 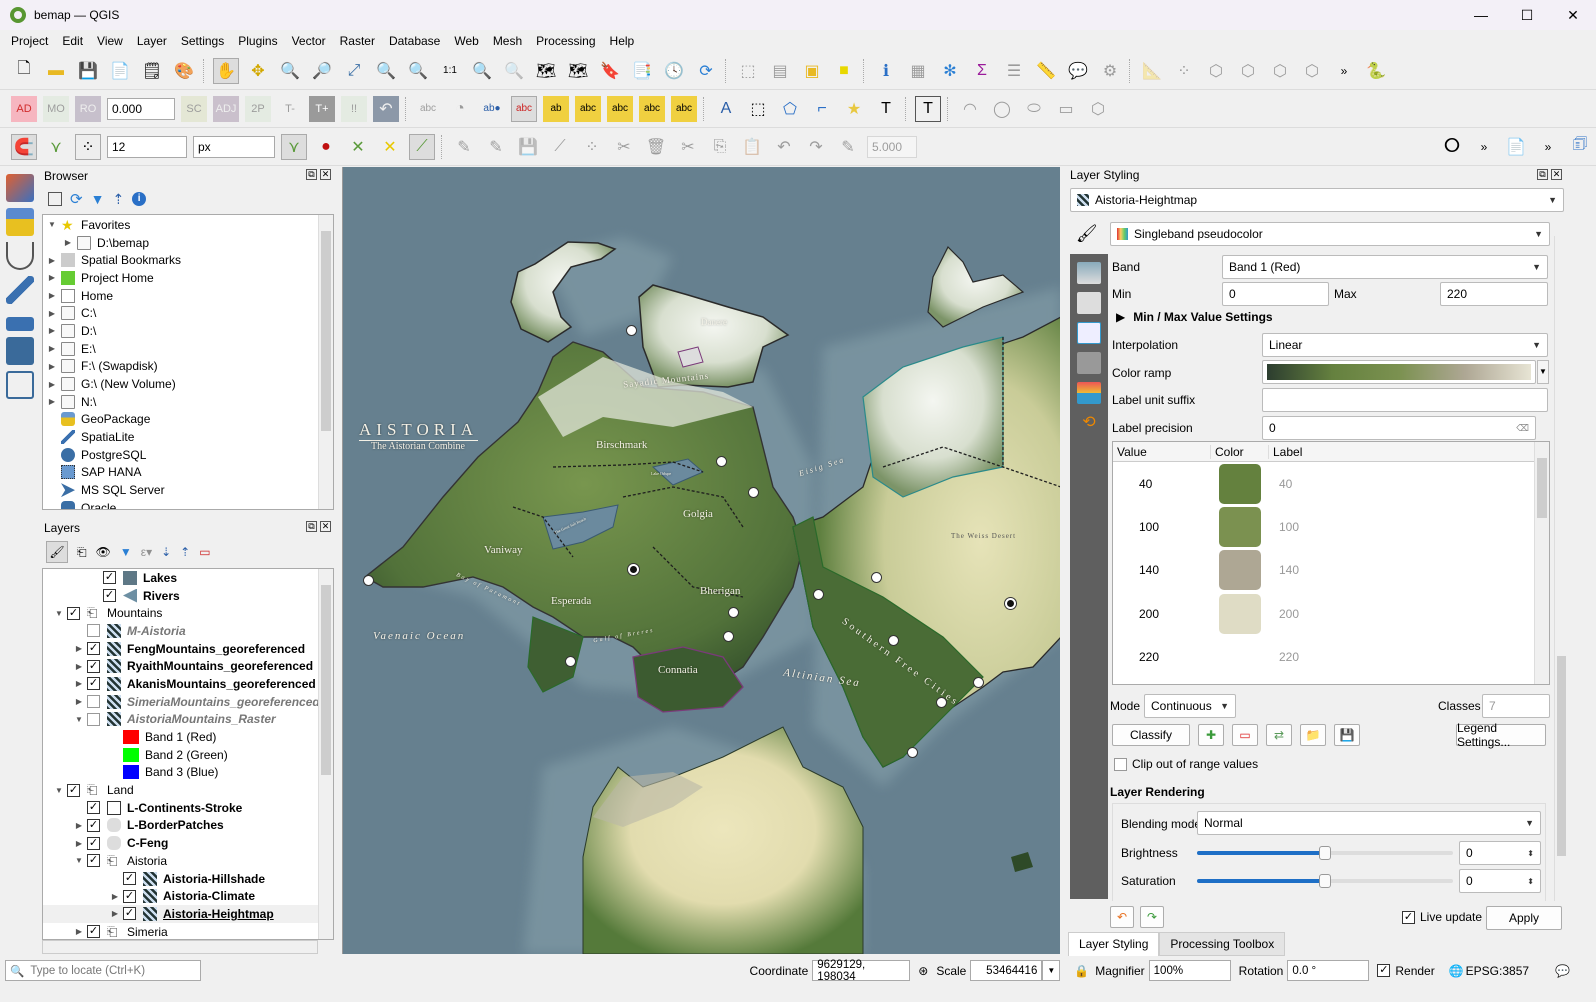 What do you see at coordinates (188, 367) in the screenshot?
I see `browser-item: ▶ F:\ (Swapdisk)` at bounding box center [188, 367].